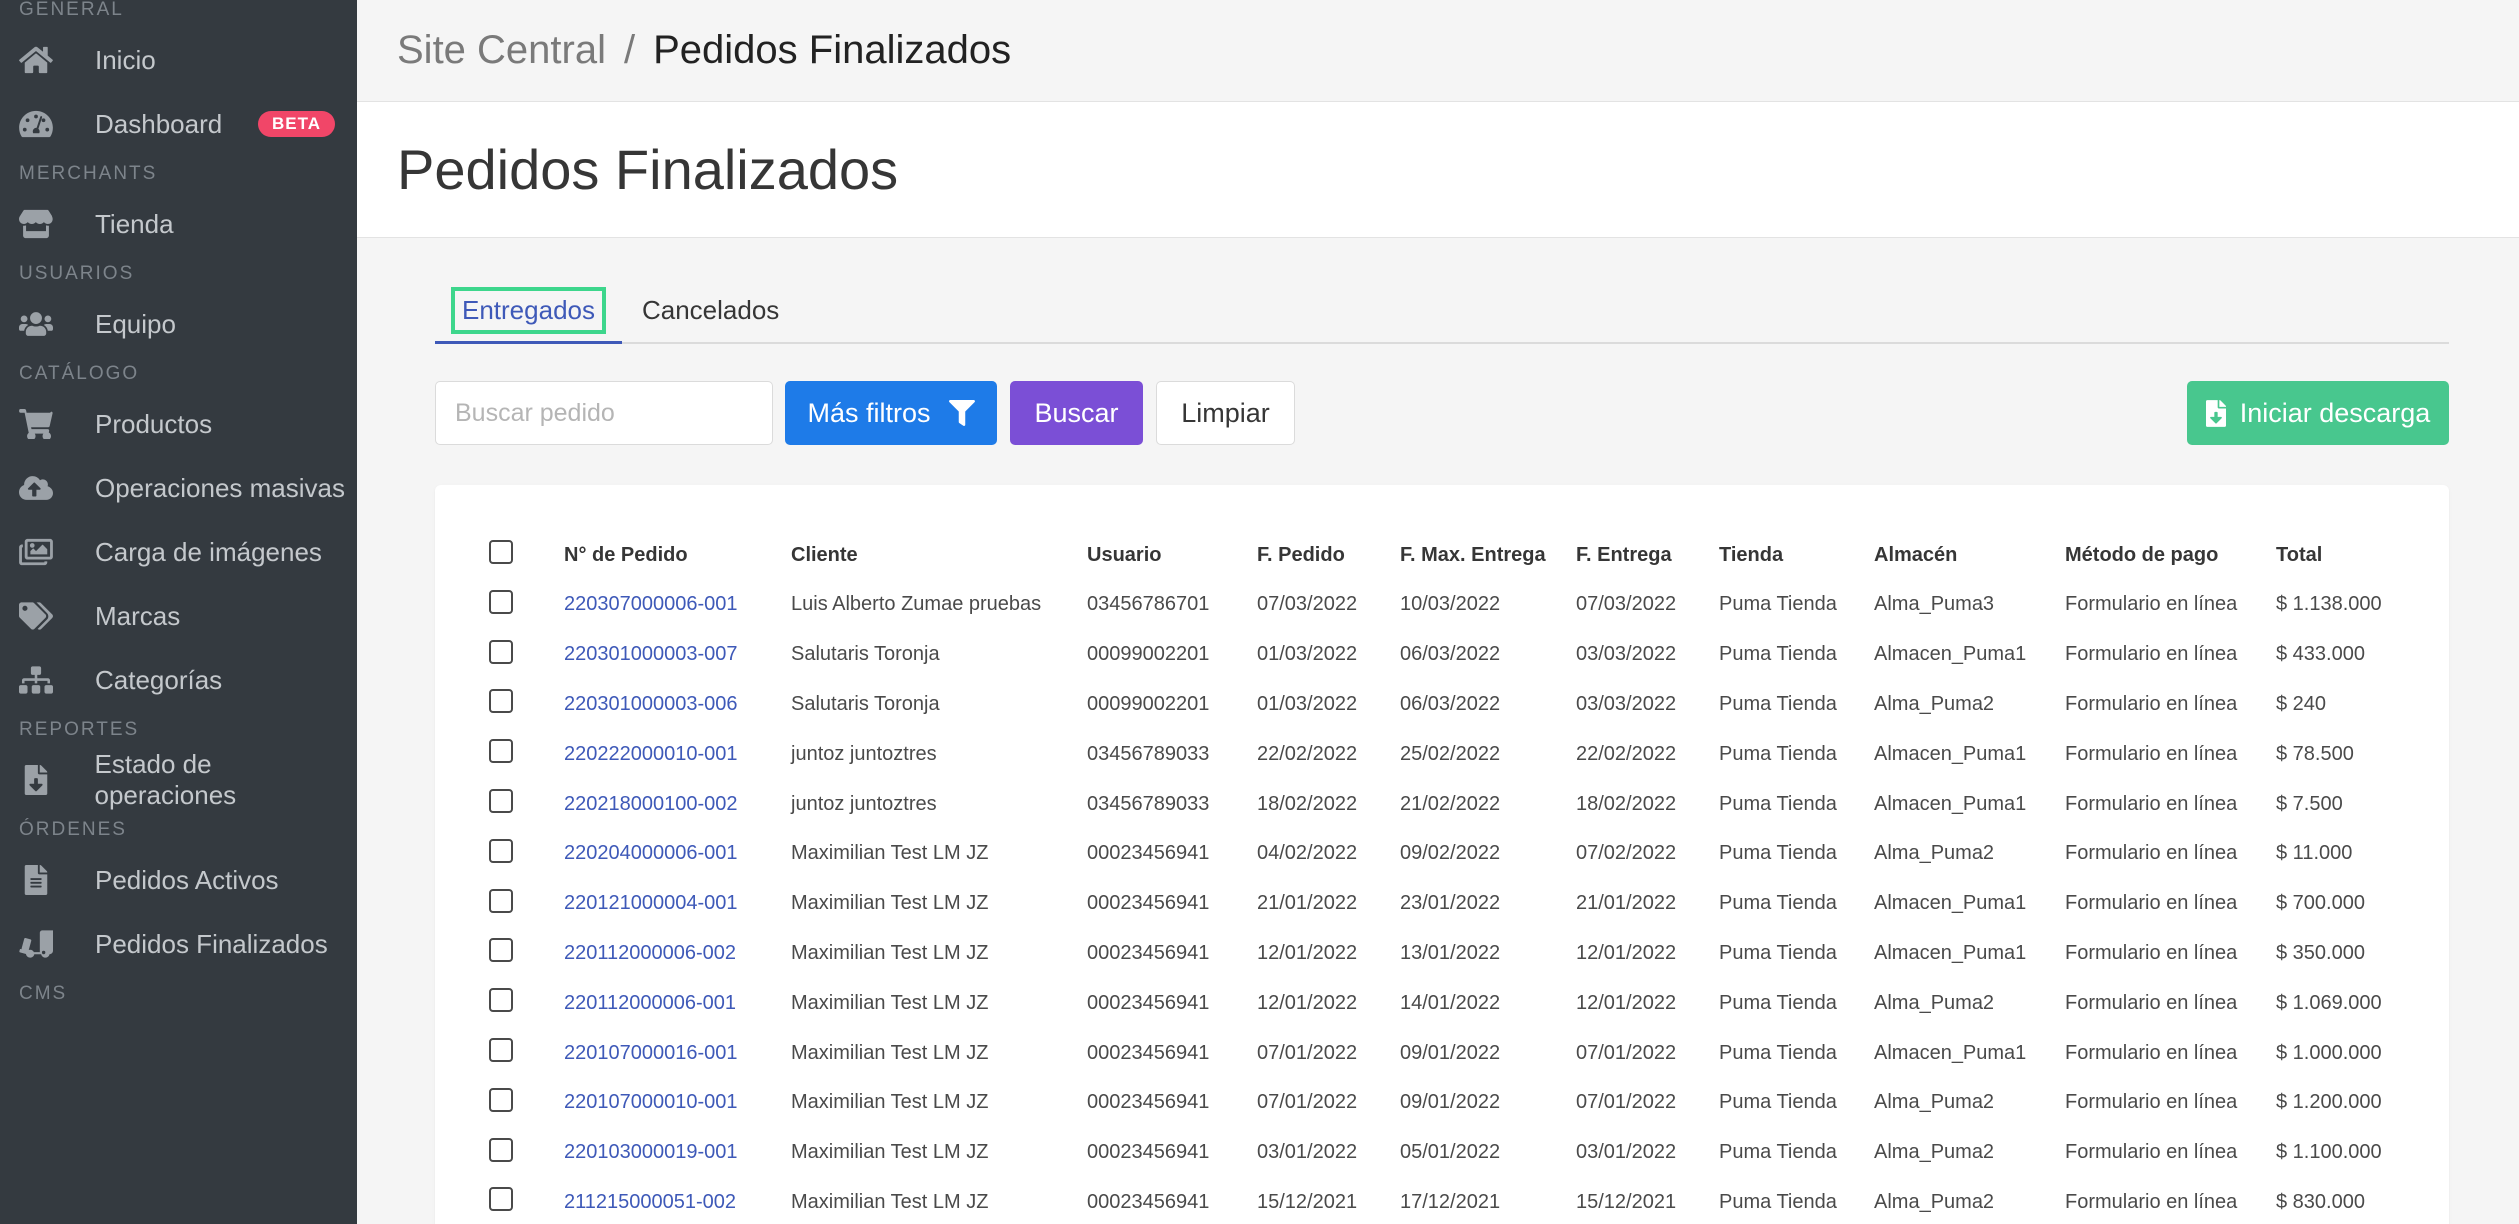 This screenshot has height=1224, width=2519. Describe the element at coordinates (677, 804) in the screenshot. I see `order-id-link: 220218000100-002` at that location.